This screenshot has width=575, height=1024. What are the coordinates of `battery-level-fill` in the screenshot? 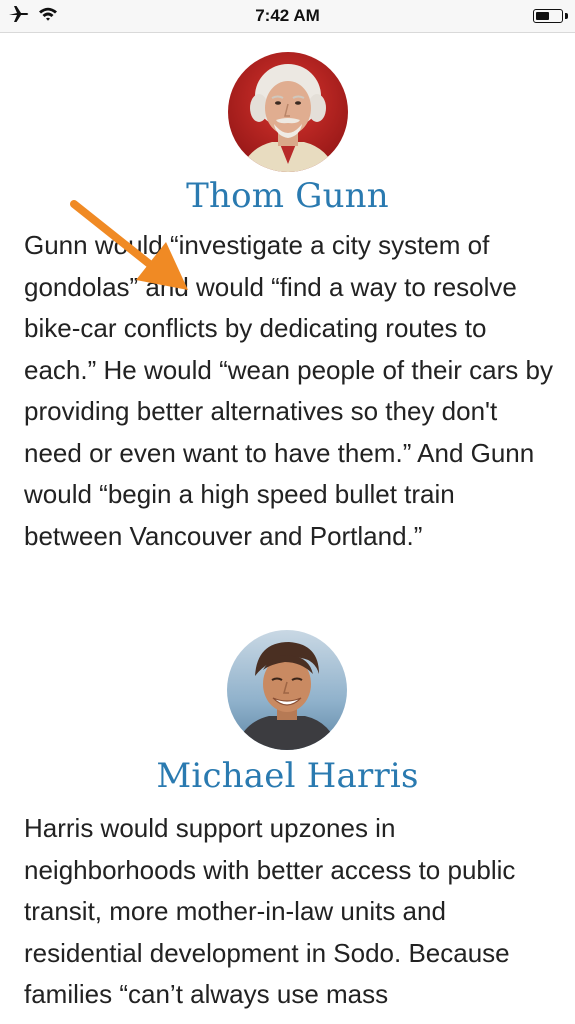 It's located at (542, 16).